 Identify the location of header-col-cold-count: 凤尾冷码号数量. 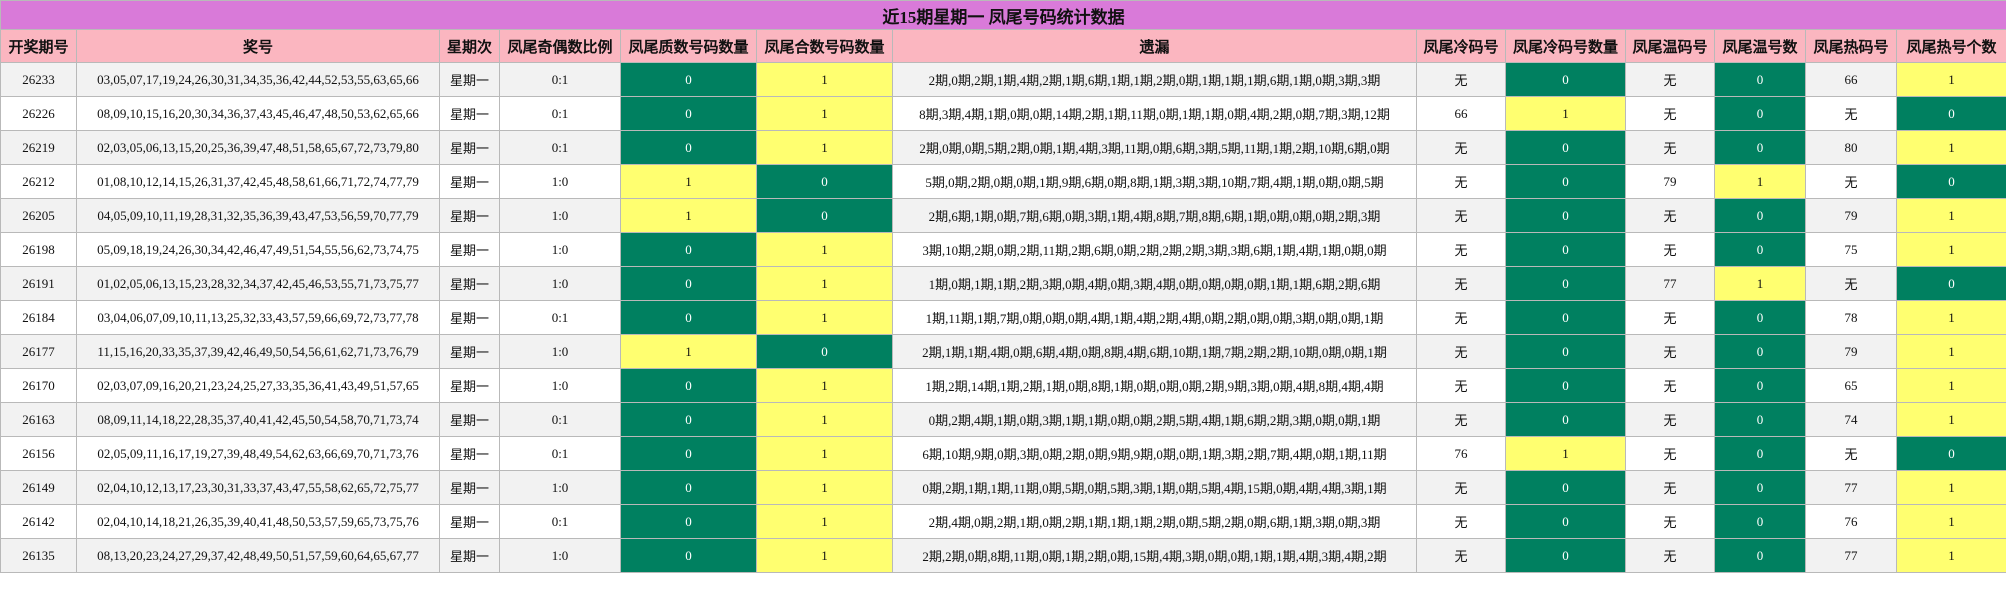
(1565, 46).